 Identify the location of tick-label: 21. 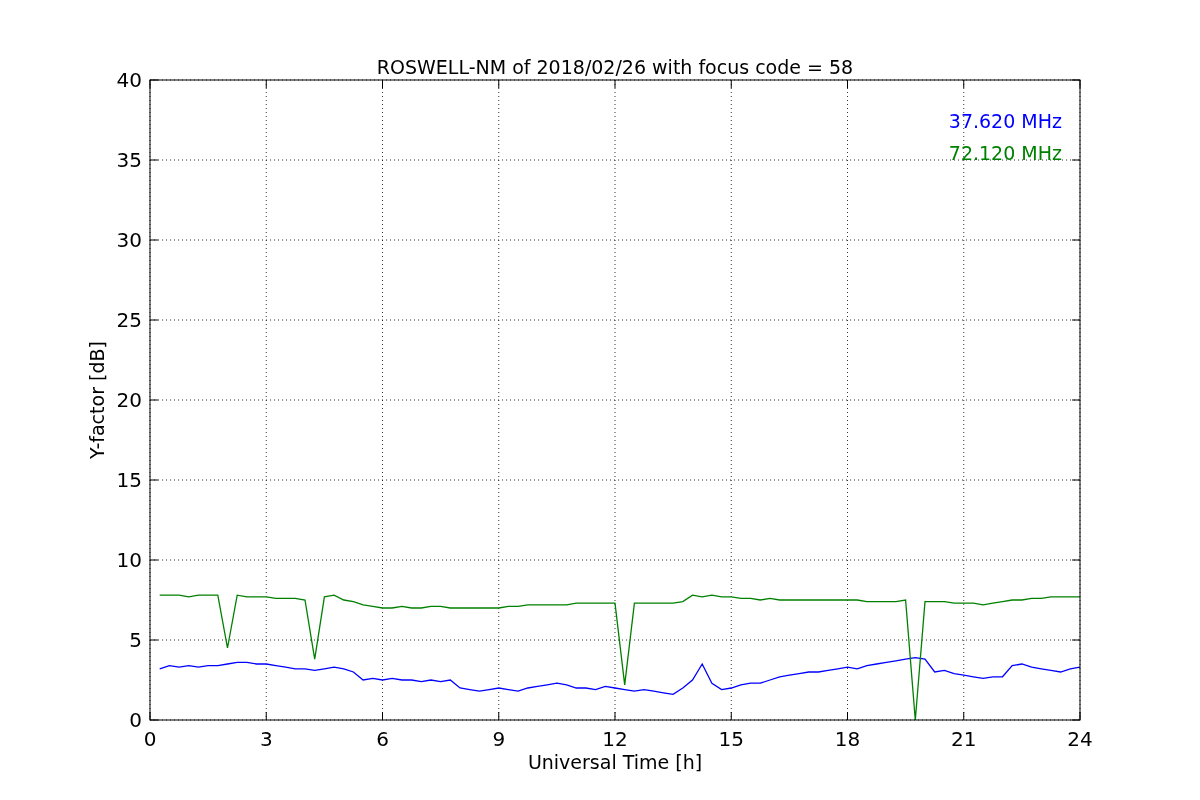
(964, 739).